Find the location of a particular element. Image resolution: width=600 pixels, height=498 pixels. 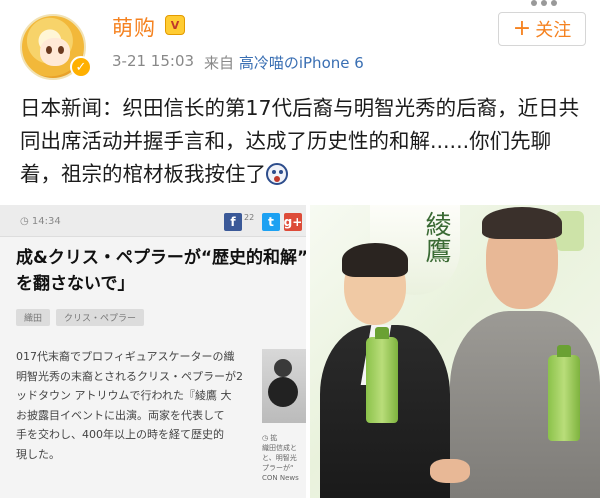

news-headline: 成&クリス・ペプラーが“歴史的和解” を翻さないで」 is located at coordinates (161, 271).